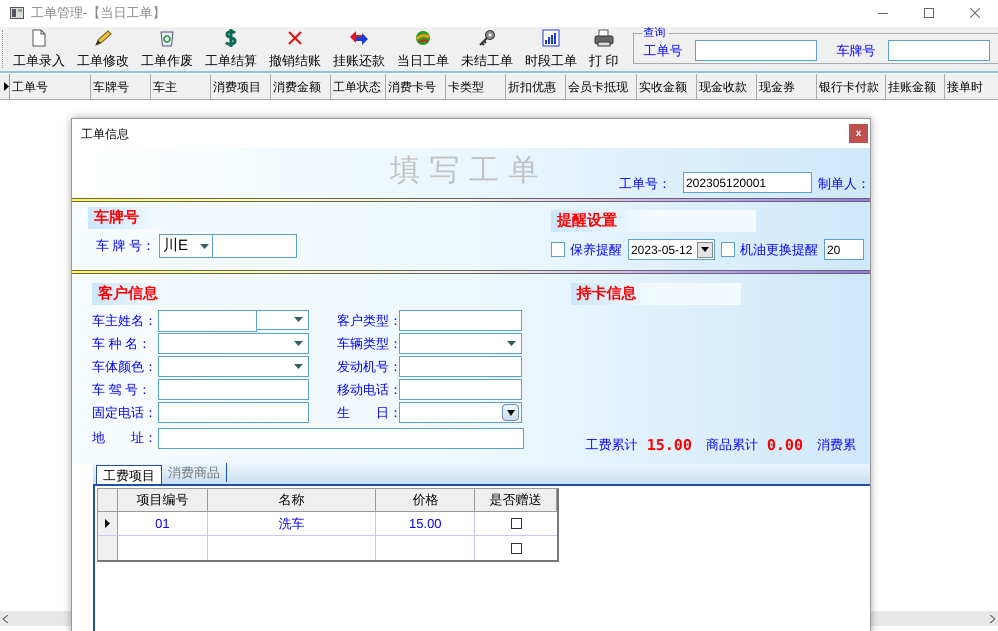 The width and height of the screenshot is (998, 631). Describe the element at coordinates (551, 37) in the screenshot. I see `bar-chart-icon` at that location.